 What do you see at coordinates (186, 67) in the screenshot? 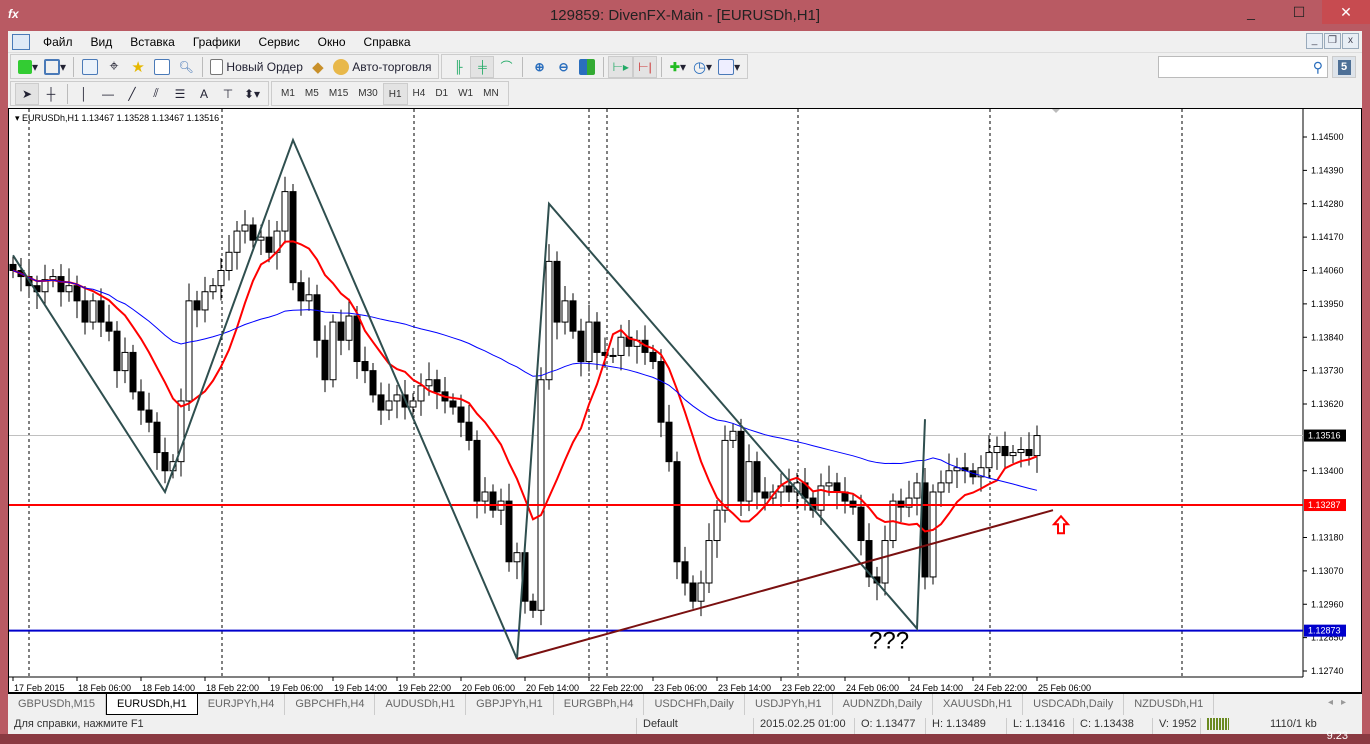
I see `strategy-tester-button: 🔍︎` at bounding box center [186, 67].